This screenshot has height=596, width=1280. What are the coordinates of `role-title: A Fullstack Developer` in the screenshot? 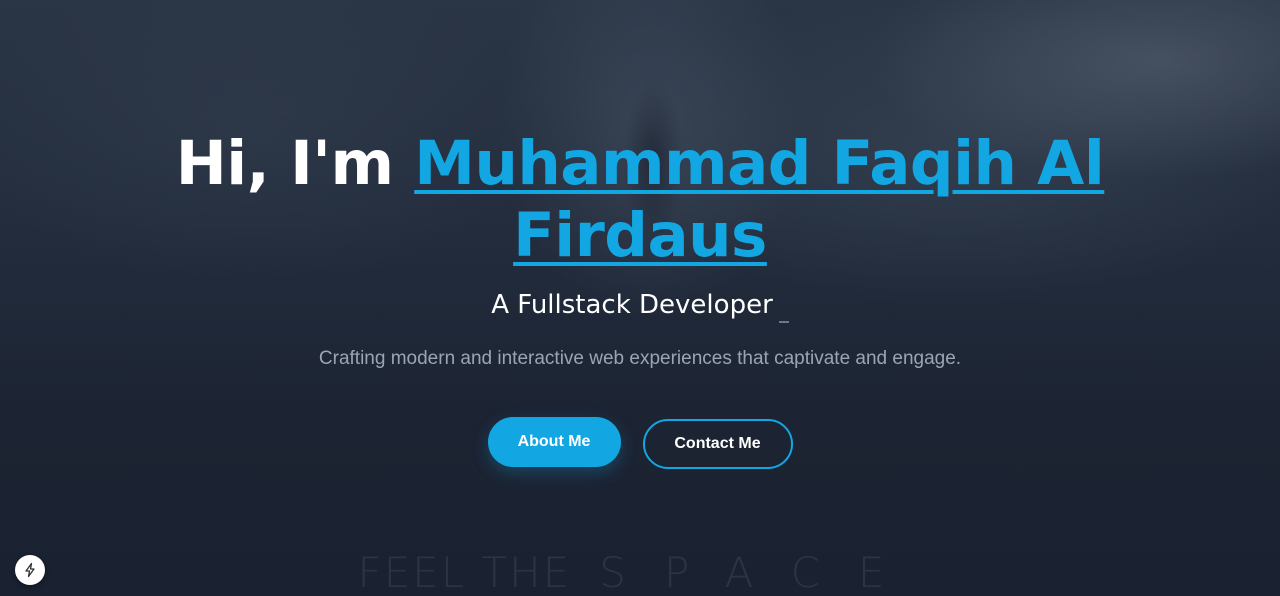 It's located at (640, 306).